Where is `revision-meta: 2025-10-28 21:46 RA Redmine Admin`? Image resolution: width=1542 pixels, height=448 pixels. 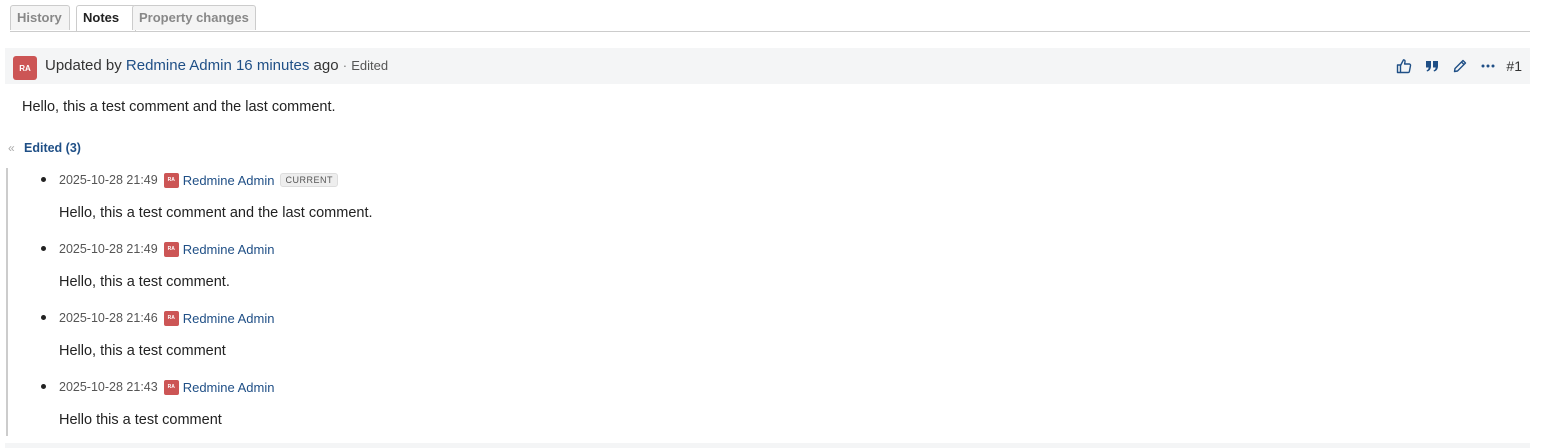
revision-meta: 2025-10-28 21:46 RA Redmine Admin is located at coordinates (166, 318).